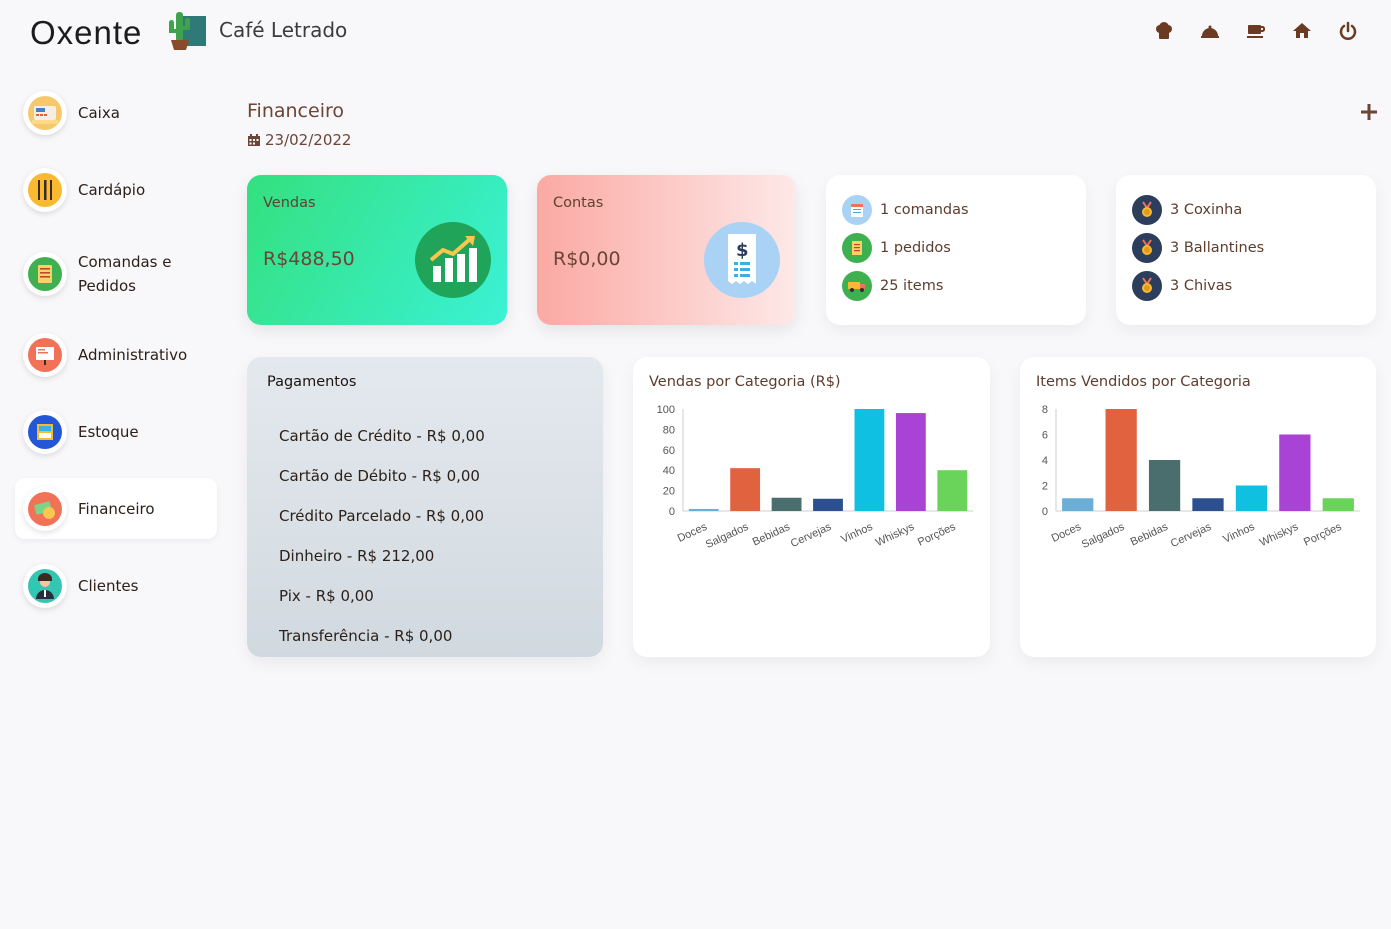 The height and width of the screenshot is (929, 1391). I want to click on stat-text: 3 Coxinha, so click(1206, 210).